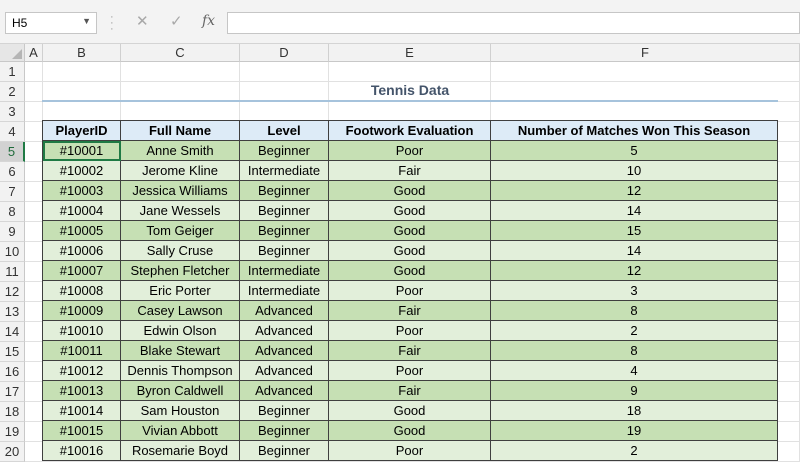  What do you see at coordinates (180, 170) in the screenshot?
I see `full-name-cell: Jerome Kline` at bounding box center [180, 170].